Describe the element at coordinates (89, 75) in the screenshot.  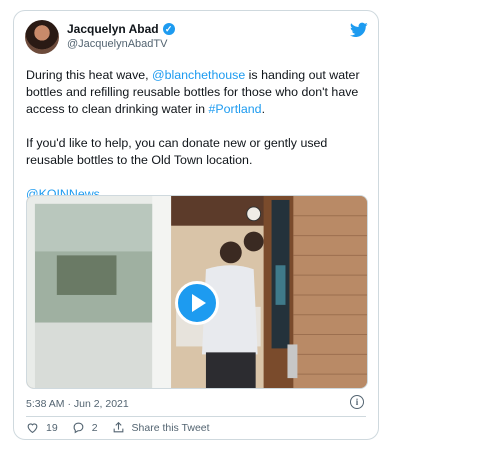
I see `text-segment: During this heat wave,` at that location.